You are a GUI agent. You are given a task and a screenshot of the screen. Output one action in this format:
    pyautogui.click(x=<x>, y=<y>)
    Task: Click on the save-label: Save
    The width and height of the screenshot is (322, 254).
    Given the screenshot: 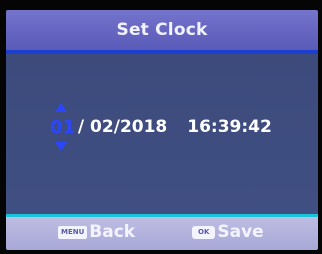 What is the action you would take?
    pyautogui.click(x=240, y=232)
    